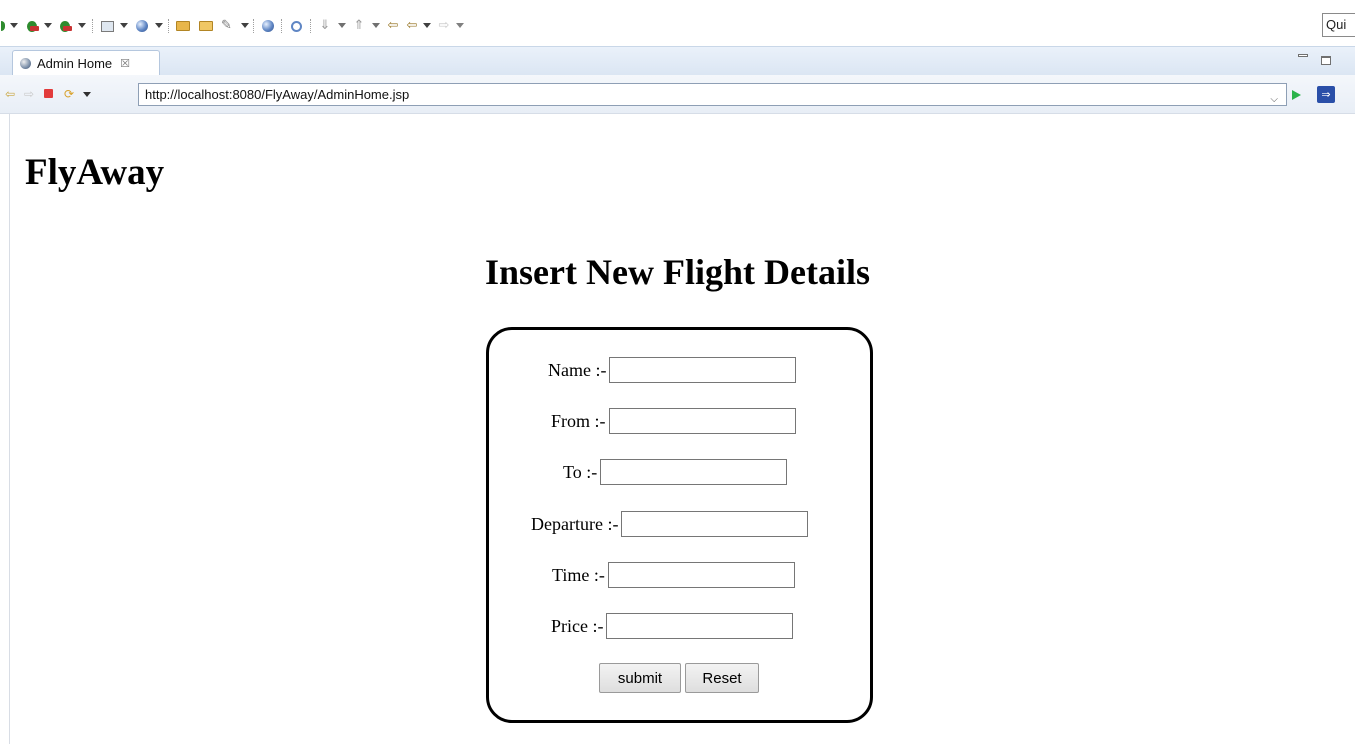  What do you see at coordinates (1326, 60) in the screenshot?
I see `maximize-icon` at bounding box center [1326, 60].